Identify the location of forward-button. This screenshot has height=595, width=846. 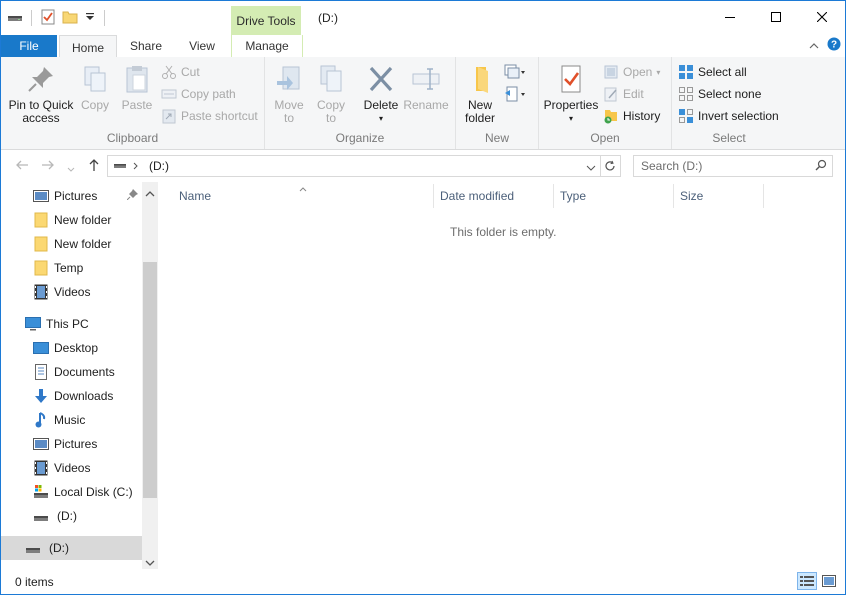
(48, 166).